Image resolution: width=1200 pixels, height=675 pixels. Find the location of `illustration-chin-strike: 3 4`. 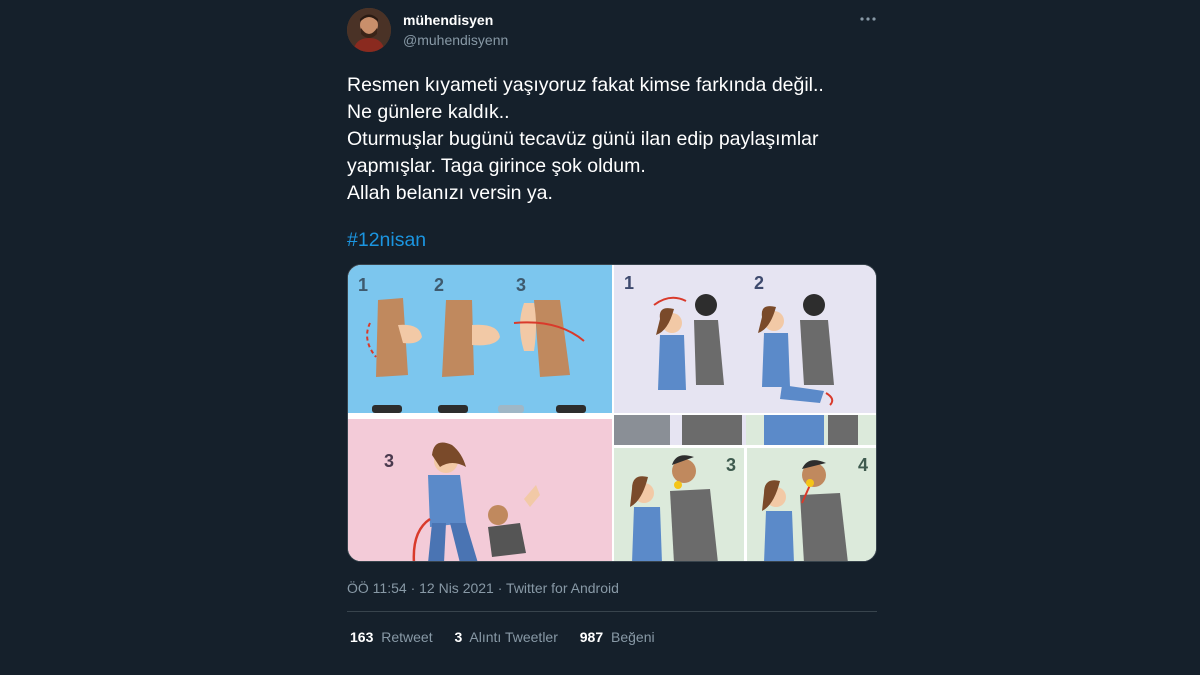

illustration-chin-strike: 3 4 is located at coordinates (745, 488).